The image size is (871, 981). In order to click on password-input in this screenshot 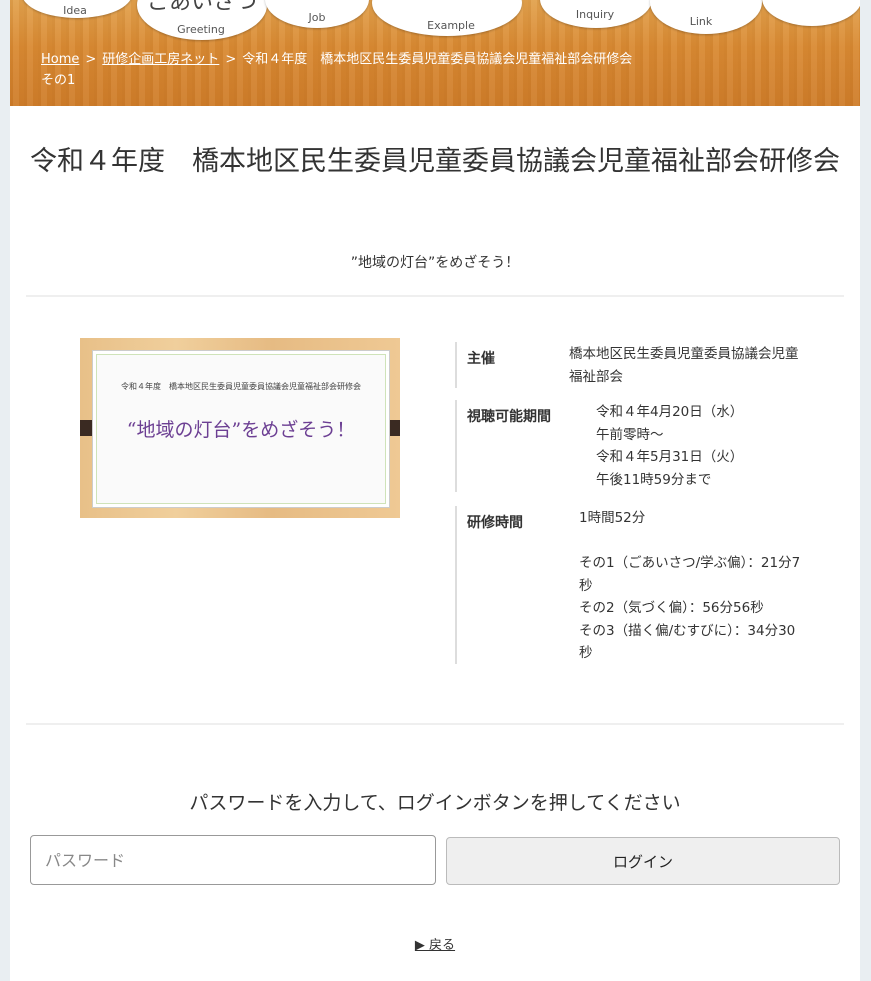, I will do `click(233, 860)`.